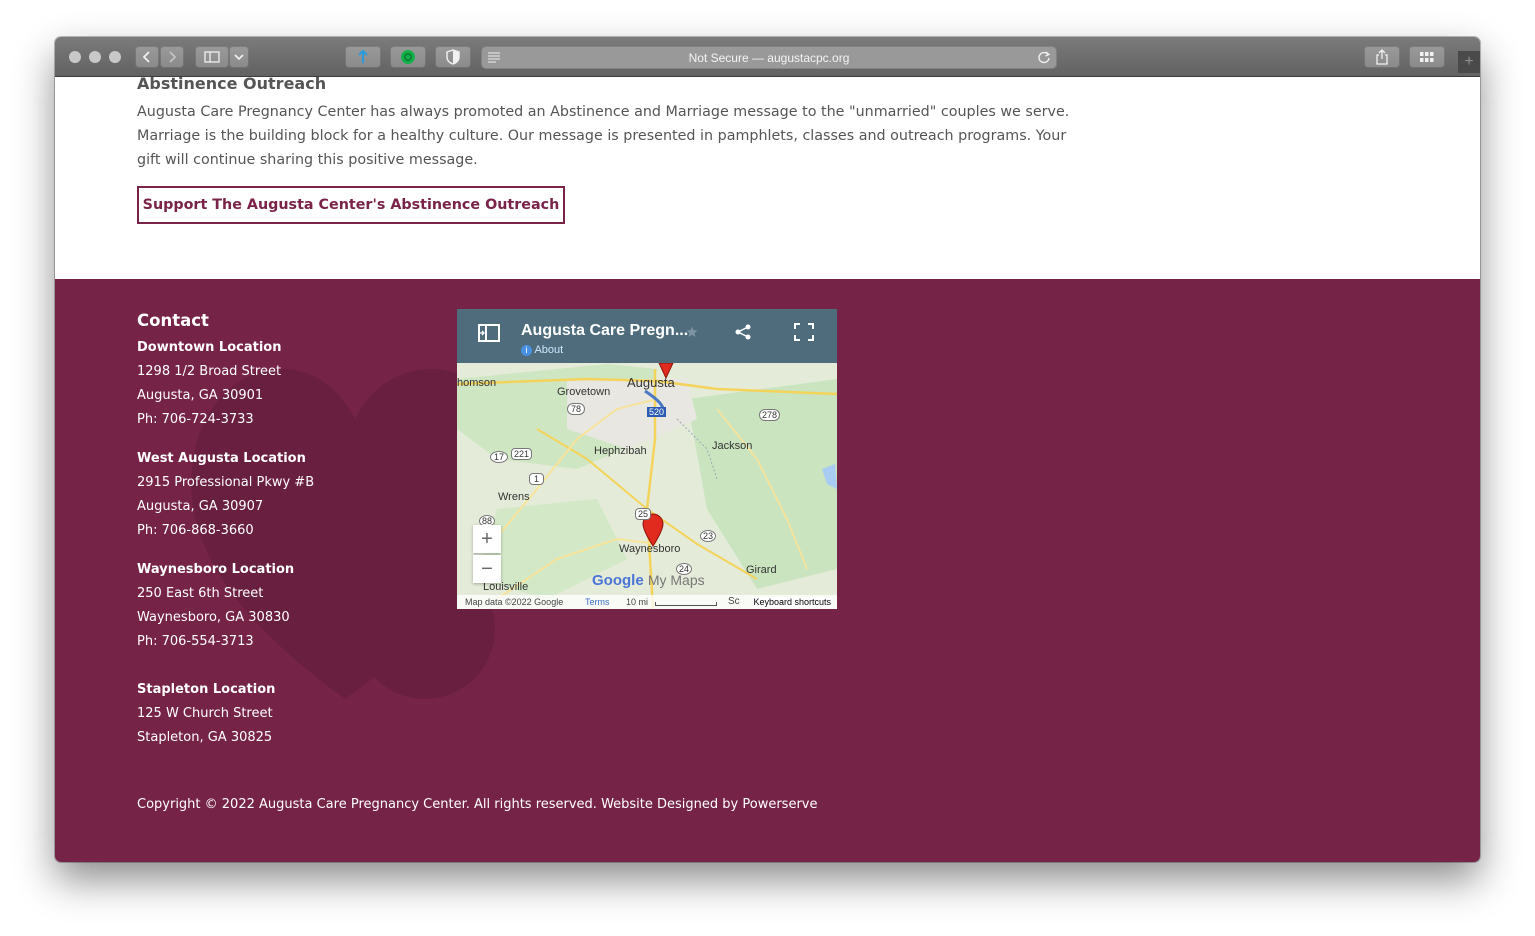  Describe the element at coordinates (75, 57) in the screenshot. I see `close-window-button` at that location.